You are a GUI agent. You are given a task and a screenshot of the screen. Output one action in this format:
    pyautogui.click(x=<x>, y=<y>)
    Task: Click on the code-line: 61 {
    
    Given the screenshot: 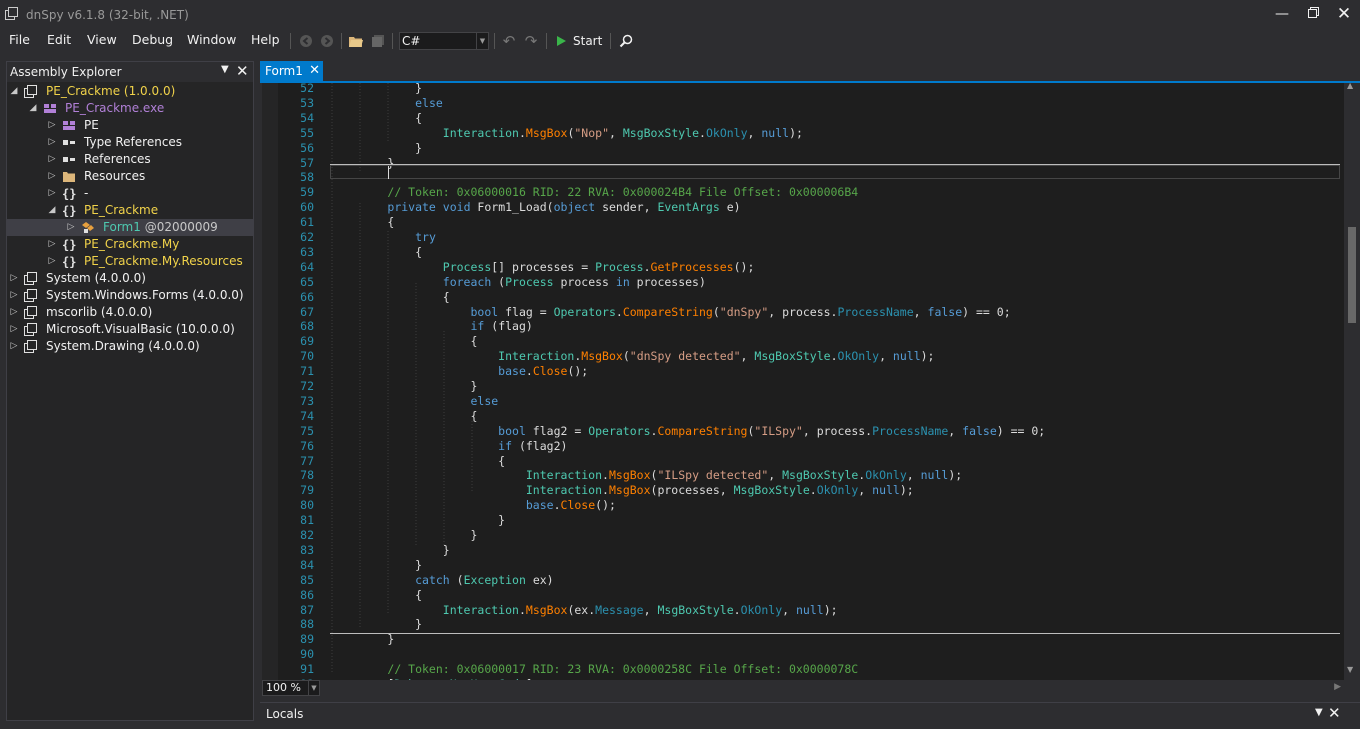 What is the action you would take?
    pyautogui.click(x=811, y=222)
    